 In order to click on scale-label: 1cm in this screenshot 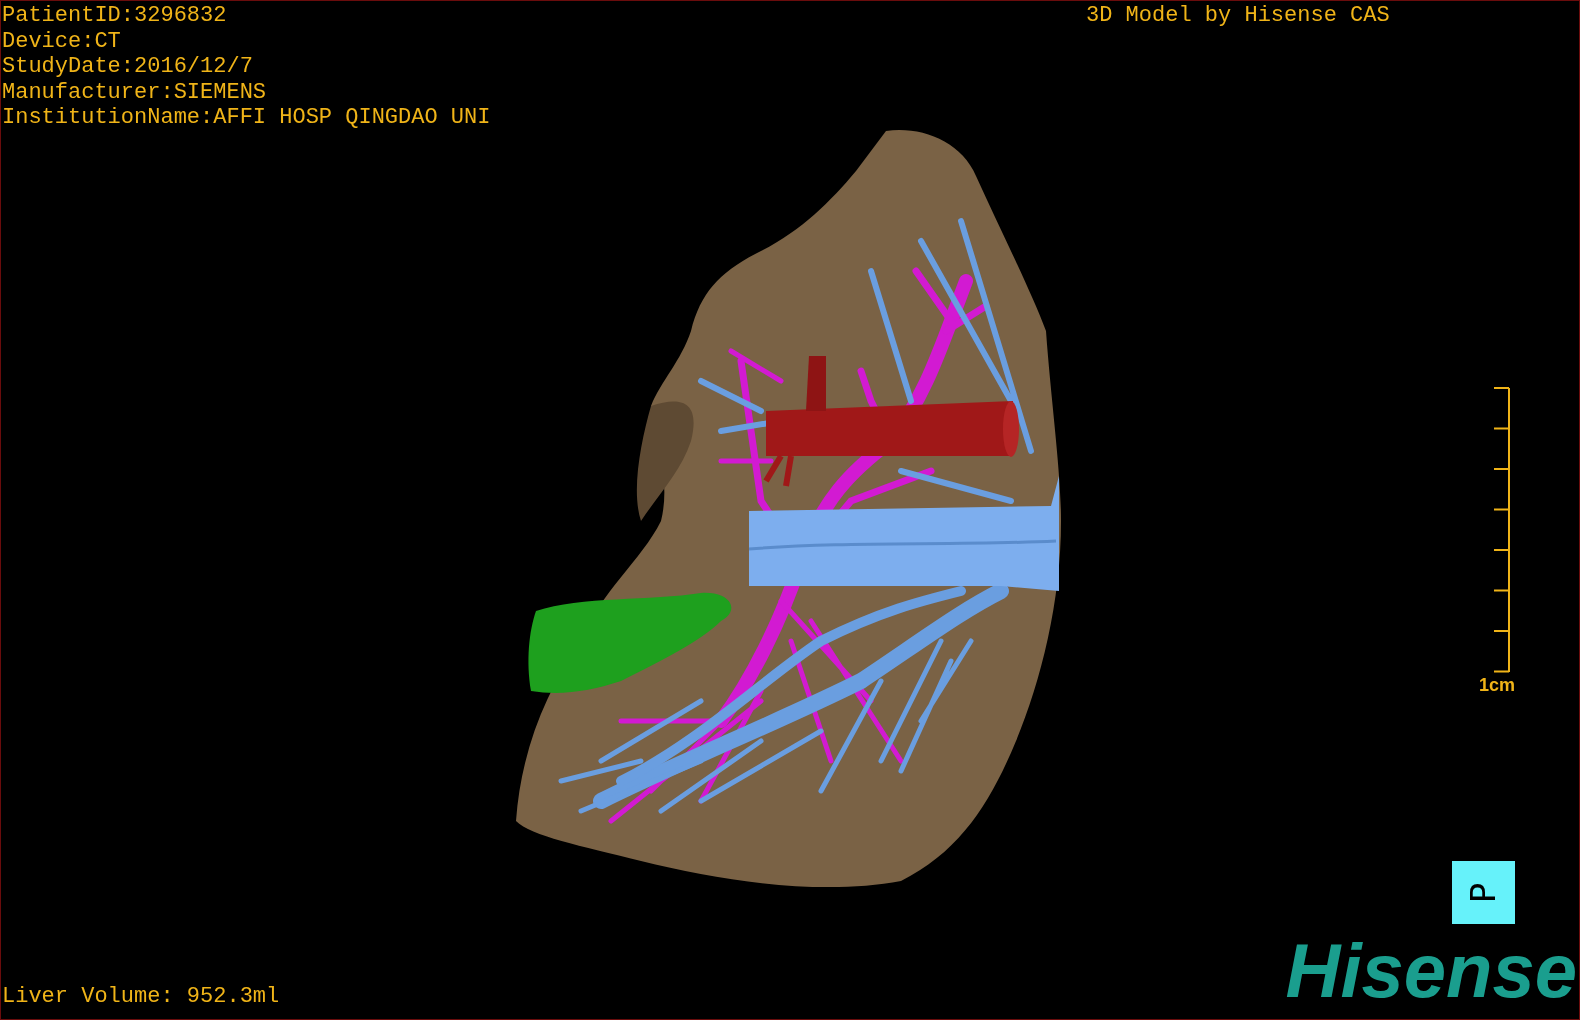, I will do `click(1496, 685)`.